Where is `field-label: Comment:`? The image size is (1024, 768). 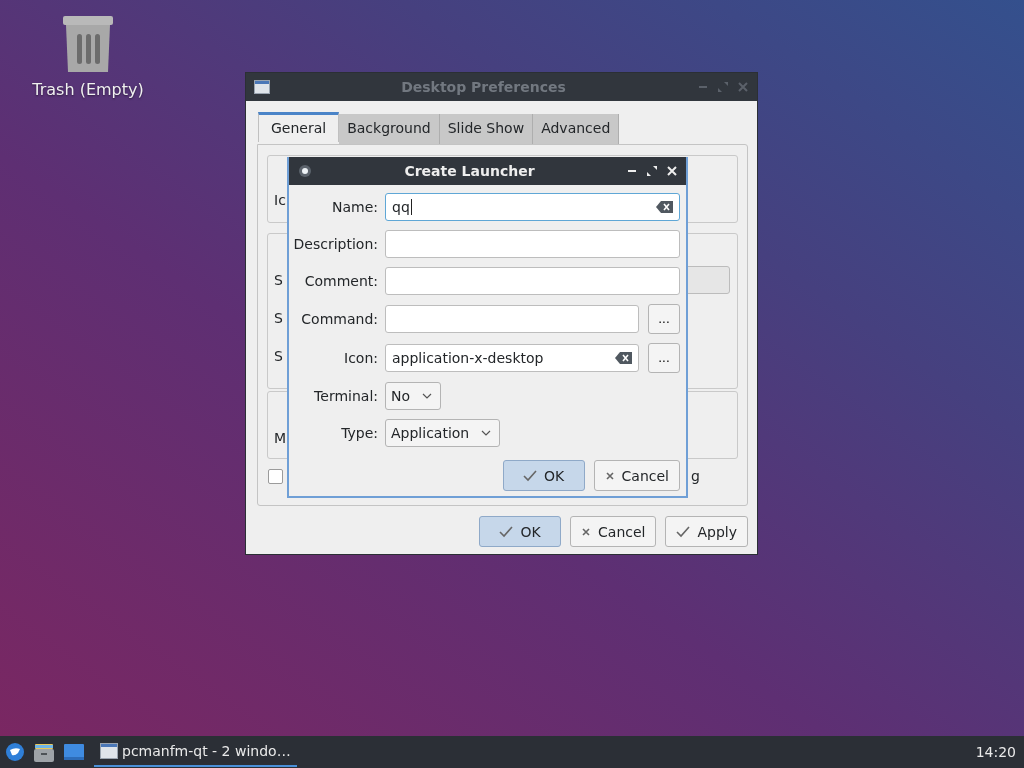 field-label: Comment: is located at coordinates (340, 281).